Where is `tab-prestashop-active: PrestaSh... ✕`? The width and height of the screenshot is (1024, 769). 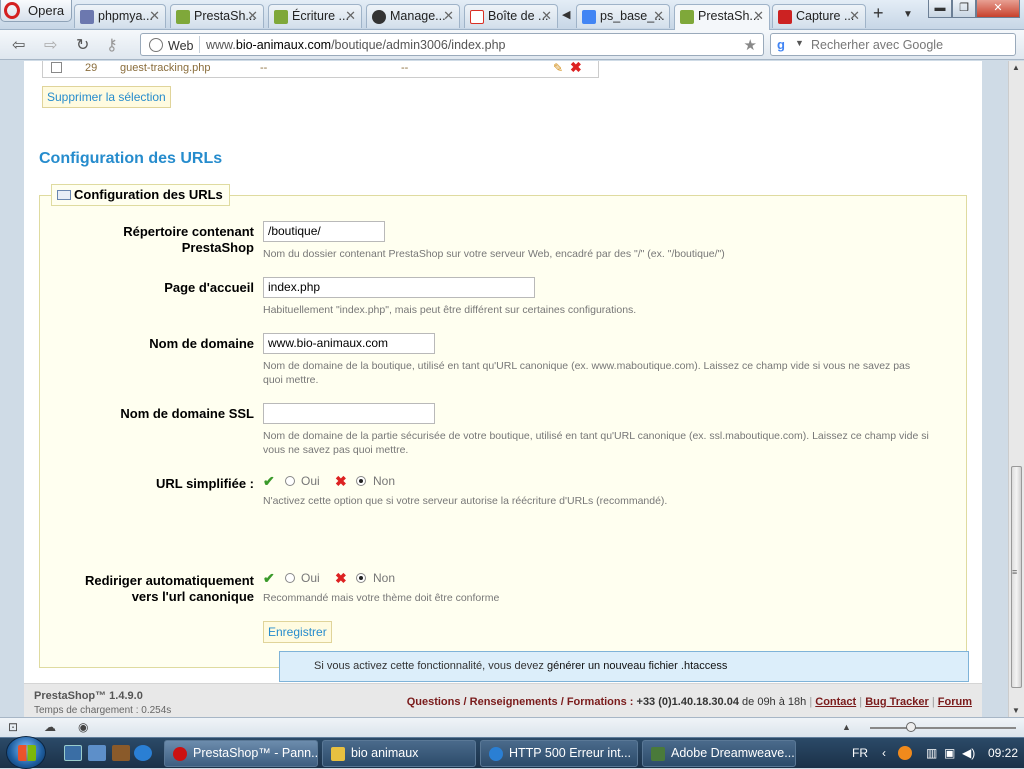 tab-prestashop-active: PrestaSh... ✕ is located at coordinates (722, 17).